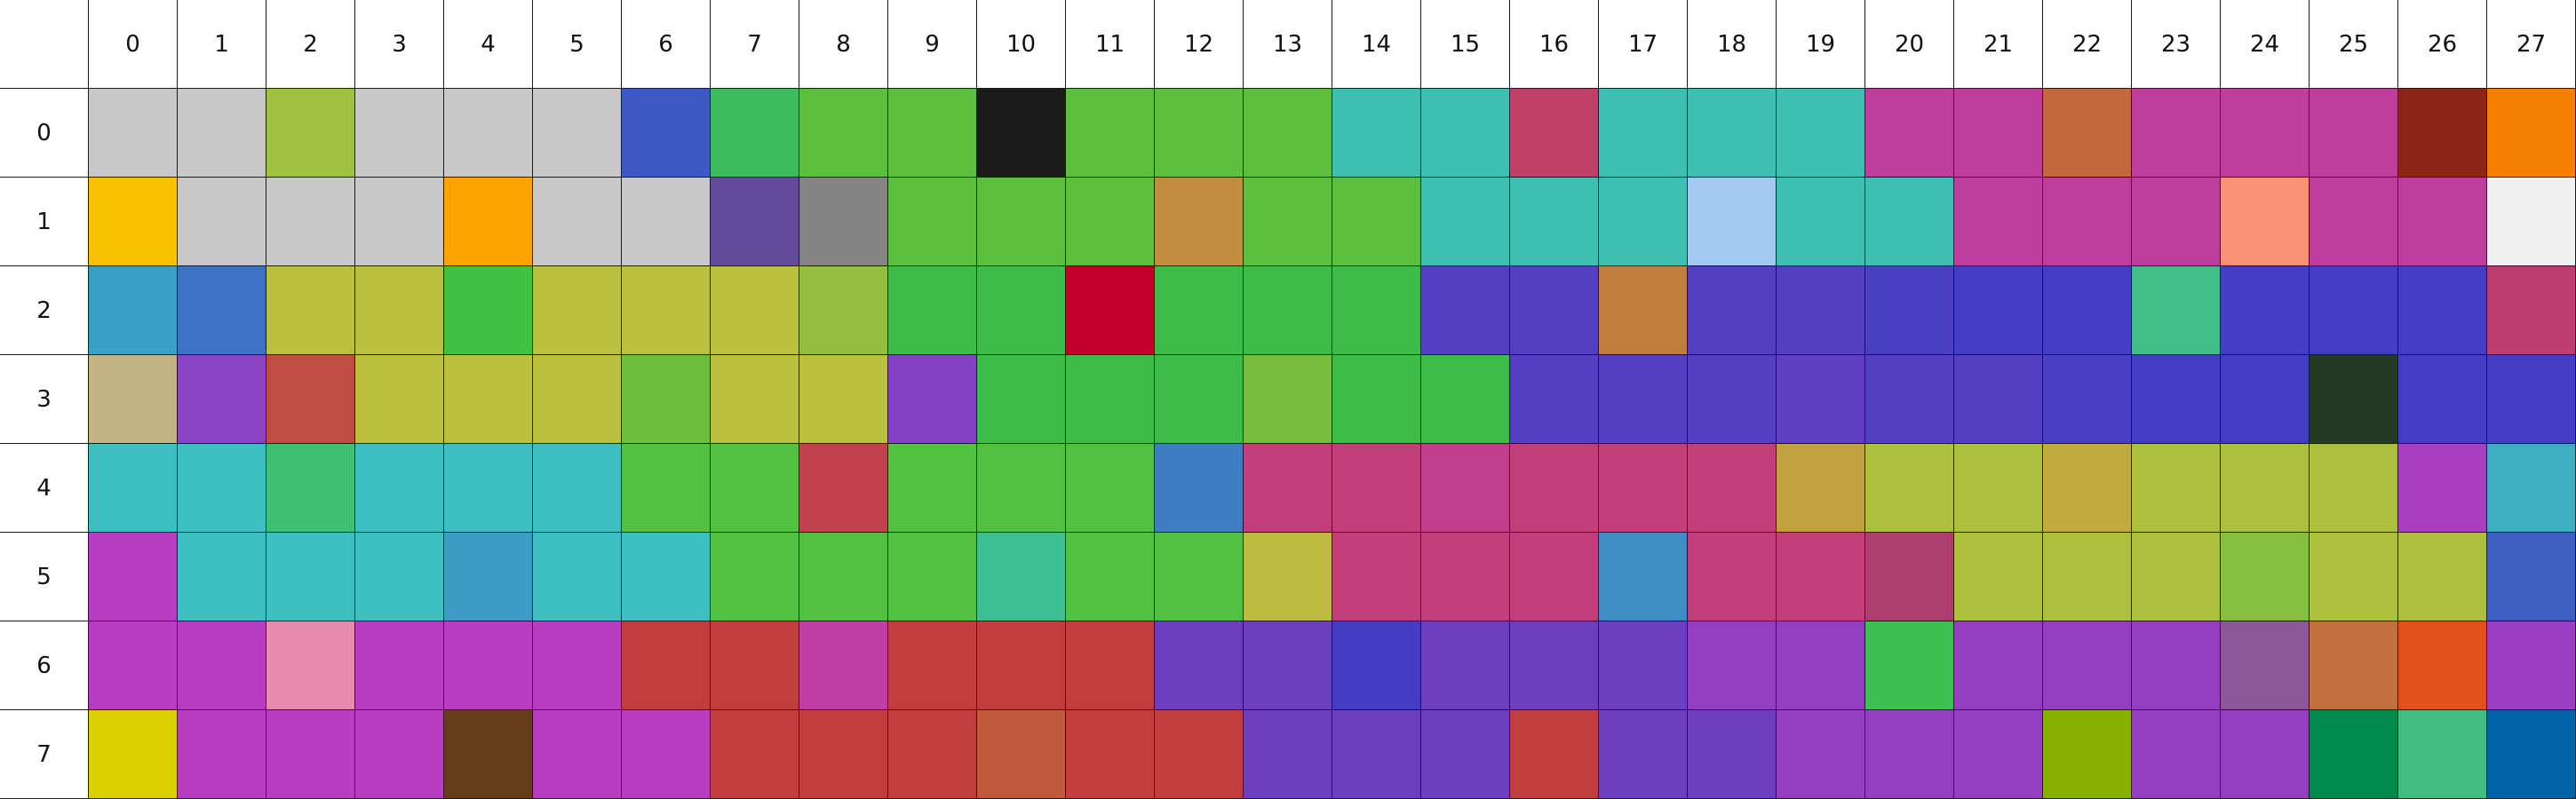 Image resolution: width=2576 pixels, height=799 pixels. I want to click on row-header-0: 0, so click(44, 133).